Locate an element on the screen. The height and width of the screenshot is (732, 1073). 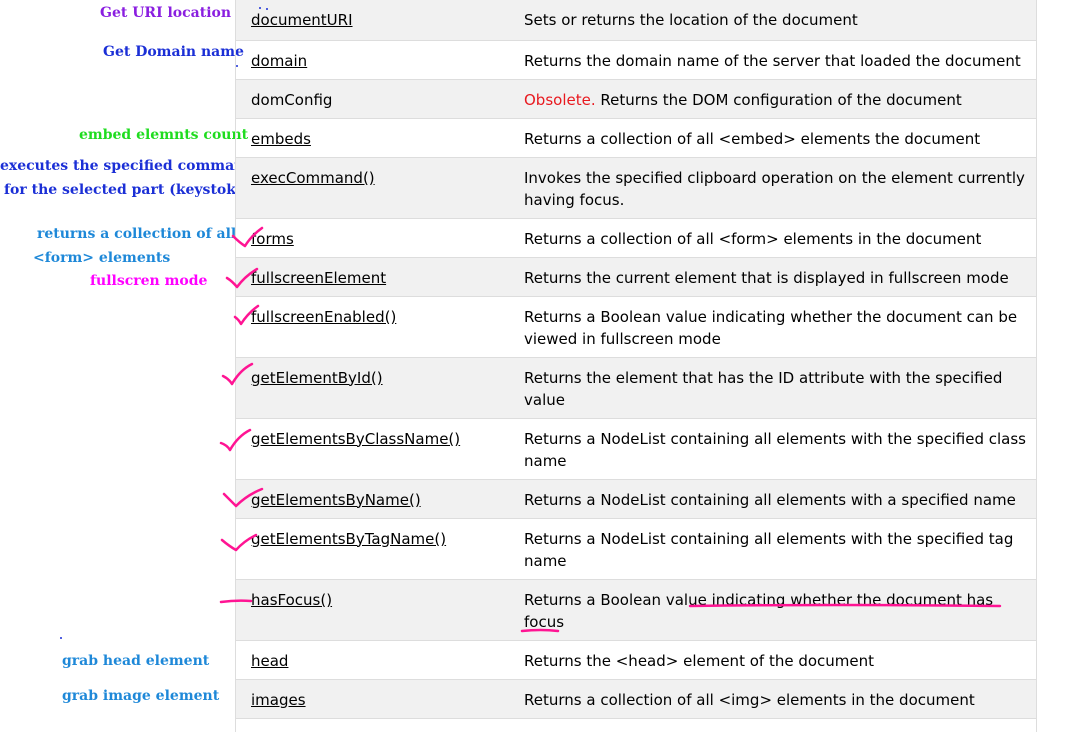
property-link-getelementbyid: getElementById() is located at coordinates (317, 378).